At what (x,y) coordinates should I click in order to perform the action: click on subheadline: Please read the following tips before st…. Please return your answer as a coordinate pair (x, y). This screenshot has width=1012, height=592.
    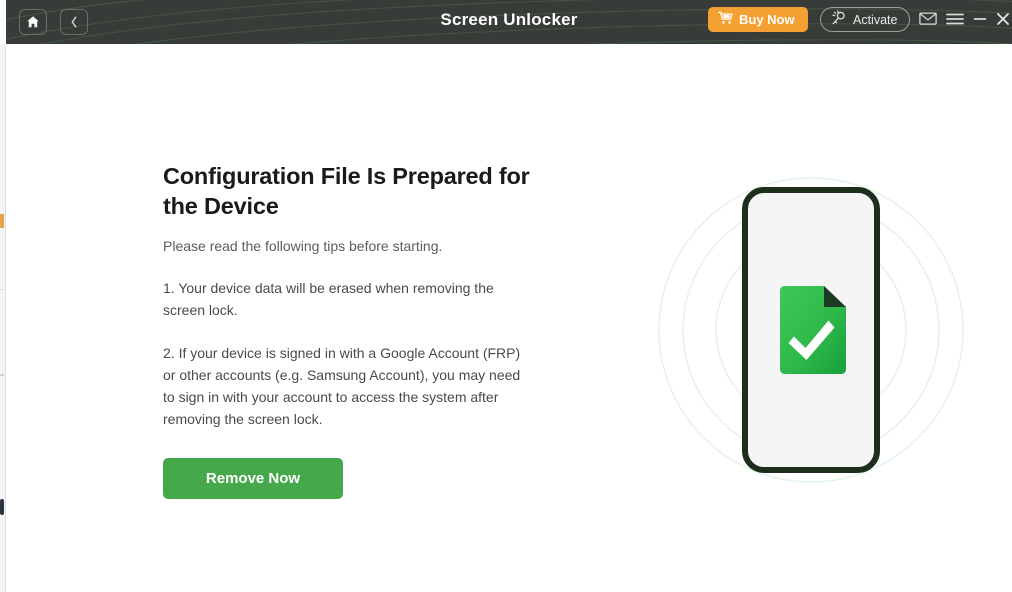
    Looking at the image, I should click on (303, 246).